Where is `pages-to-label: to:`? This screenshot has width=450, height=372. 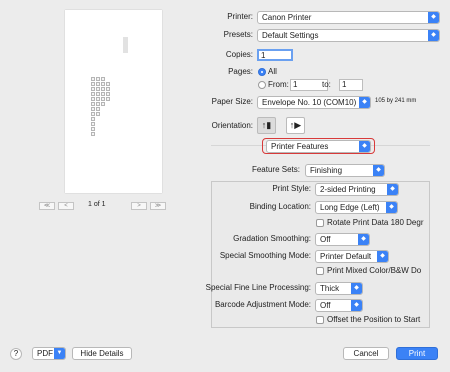
pages-to-label: to: is located at coordinates (326, 84).